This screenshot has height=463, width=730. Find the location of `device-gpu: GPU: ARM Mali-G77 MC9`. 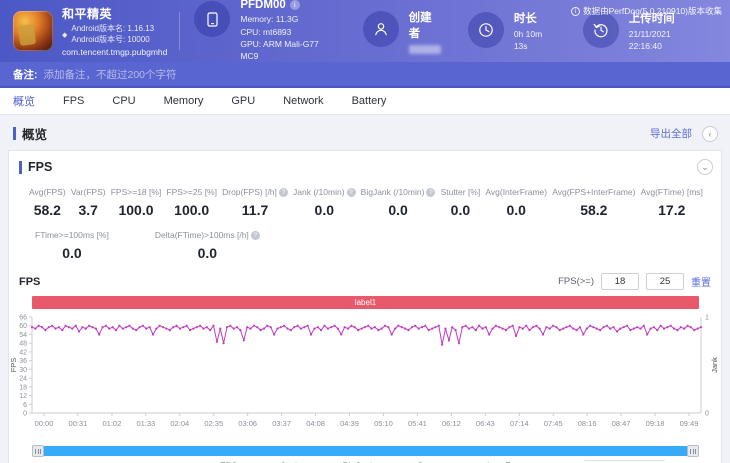

device-gpu: GPU: ARM Mali-G77 MC9 is located at coordinates (279, 50).